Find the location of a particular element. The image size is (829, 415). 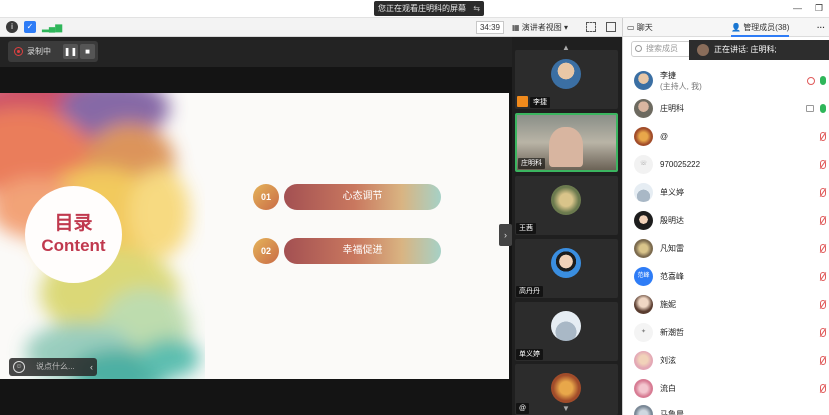

stop-recording-button: ■ is located at coordinates (87, 51).